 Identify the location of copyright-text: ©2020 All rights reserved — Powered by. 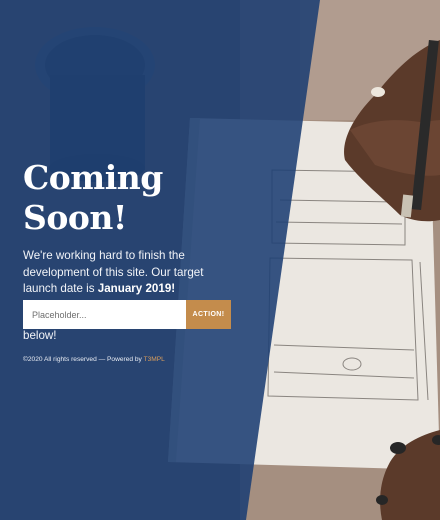
(82, 359).